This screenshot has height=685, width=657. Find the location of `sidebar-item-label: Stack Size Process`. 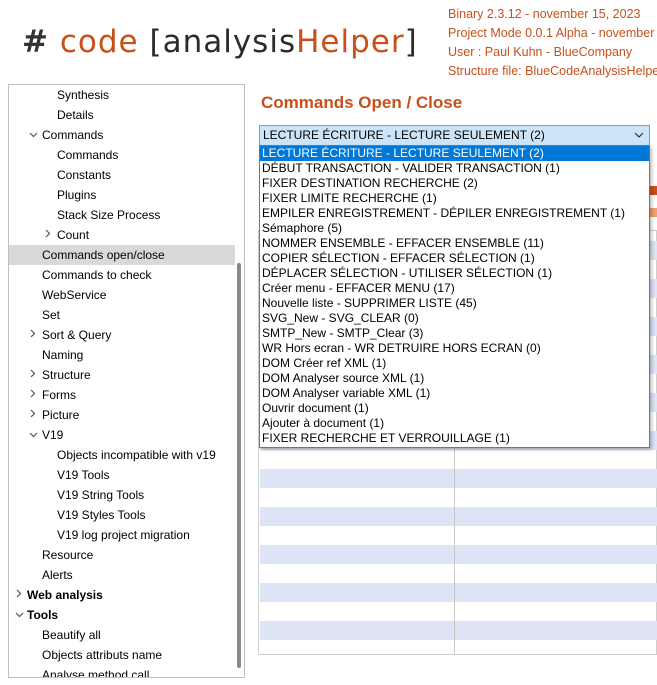

sidebar-item-label: Stack Size Process is located at coordinates (109, 215).